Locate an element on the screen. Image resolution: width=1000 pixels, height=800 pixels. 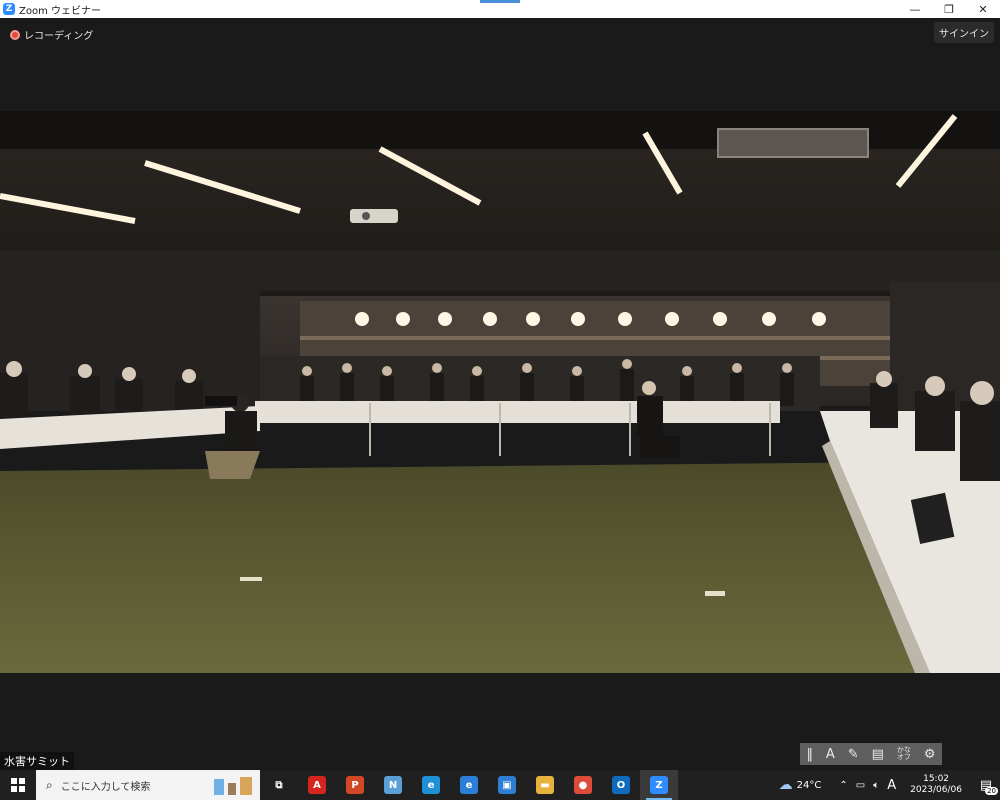
taskbar-app-task-view: ⧉ is located at coordinates (279, 785).